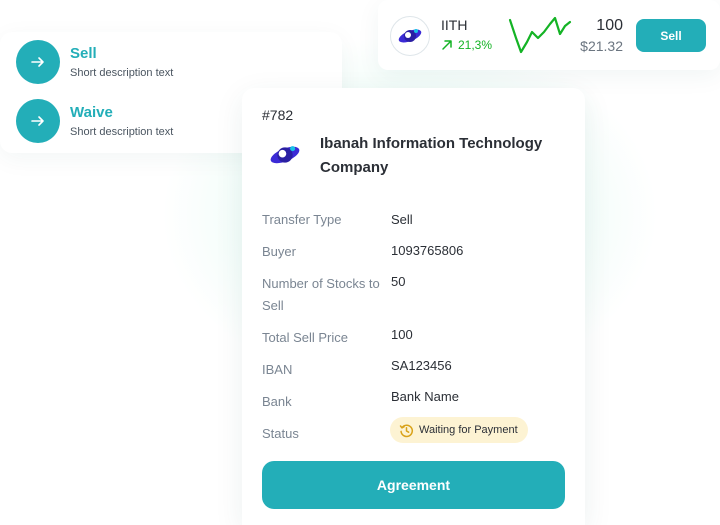 The height and width of the screenshot is (525, 720). Describe the element at coordinates (427, 250) in the screenshot. I see `buyer-value: 1093765806` at that location.